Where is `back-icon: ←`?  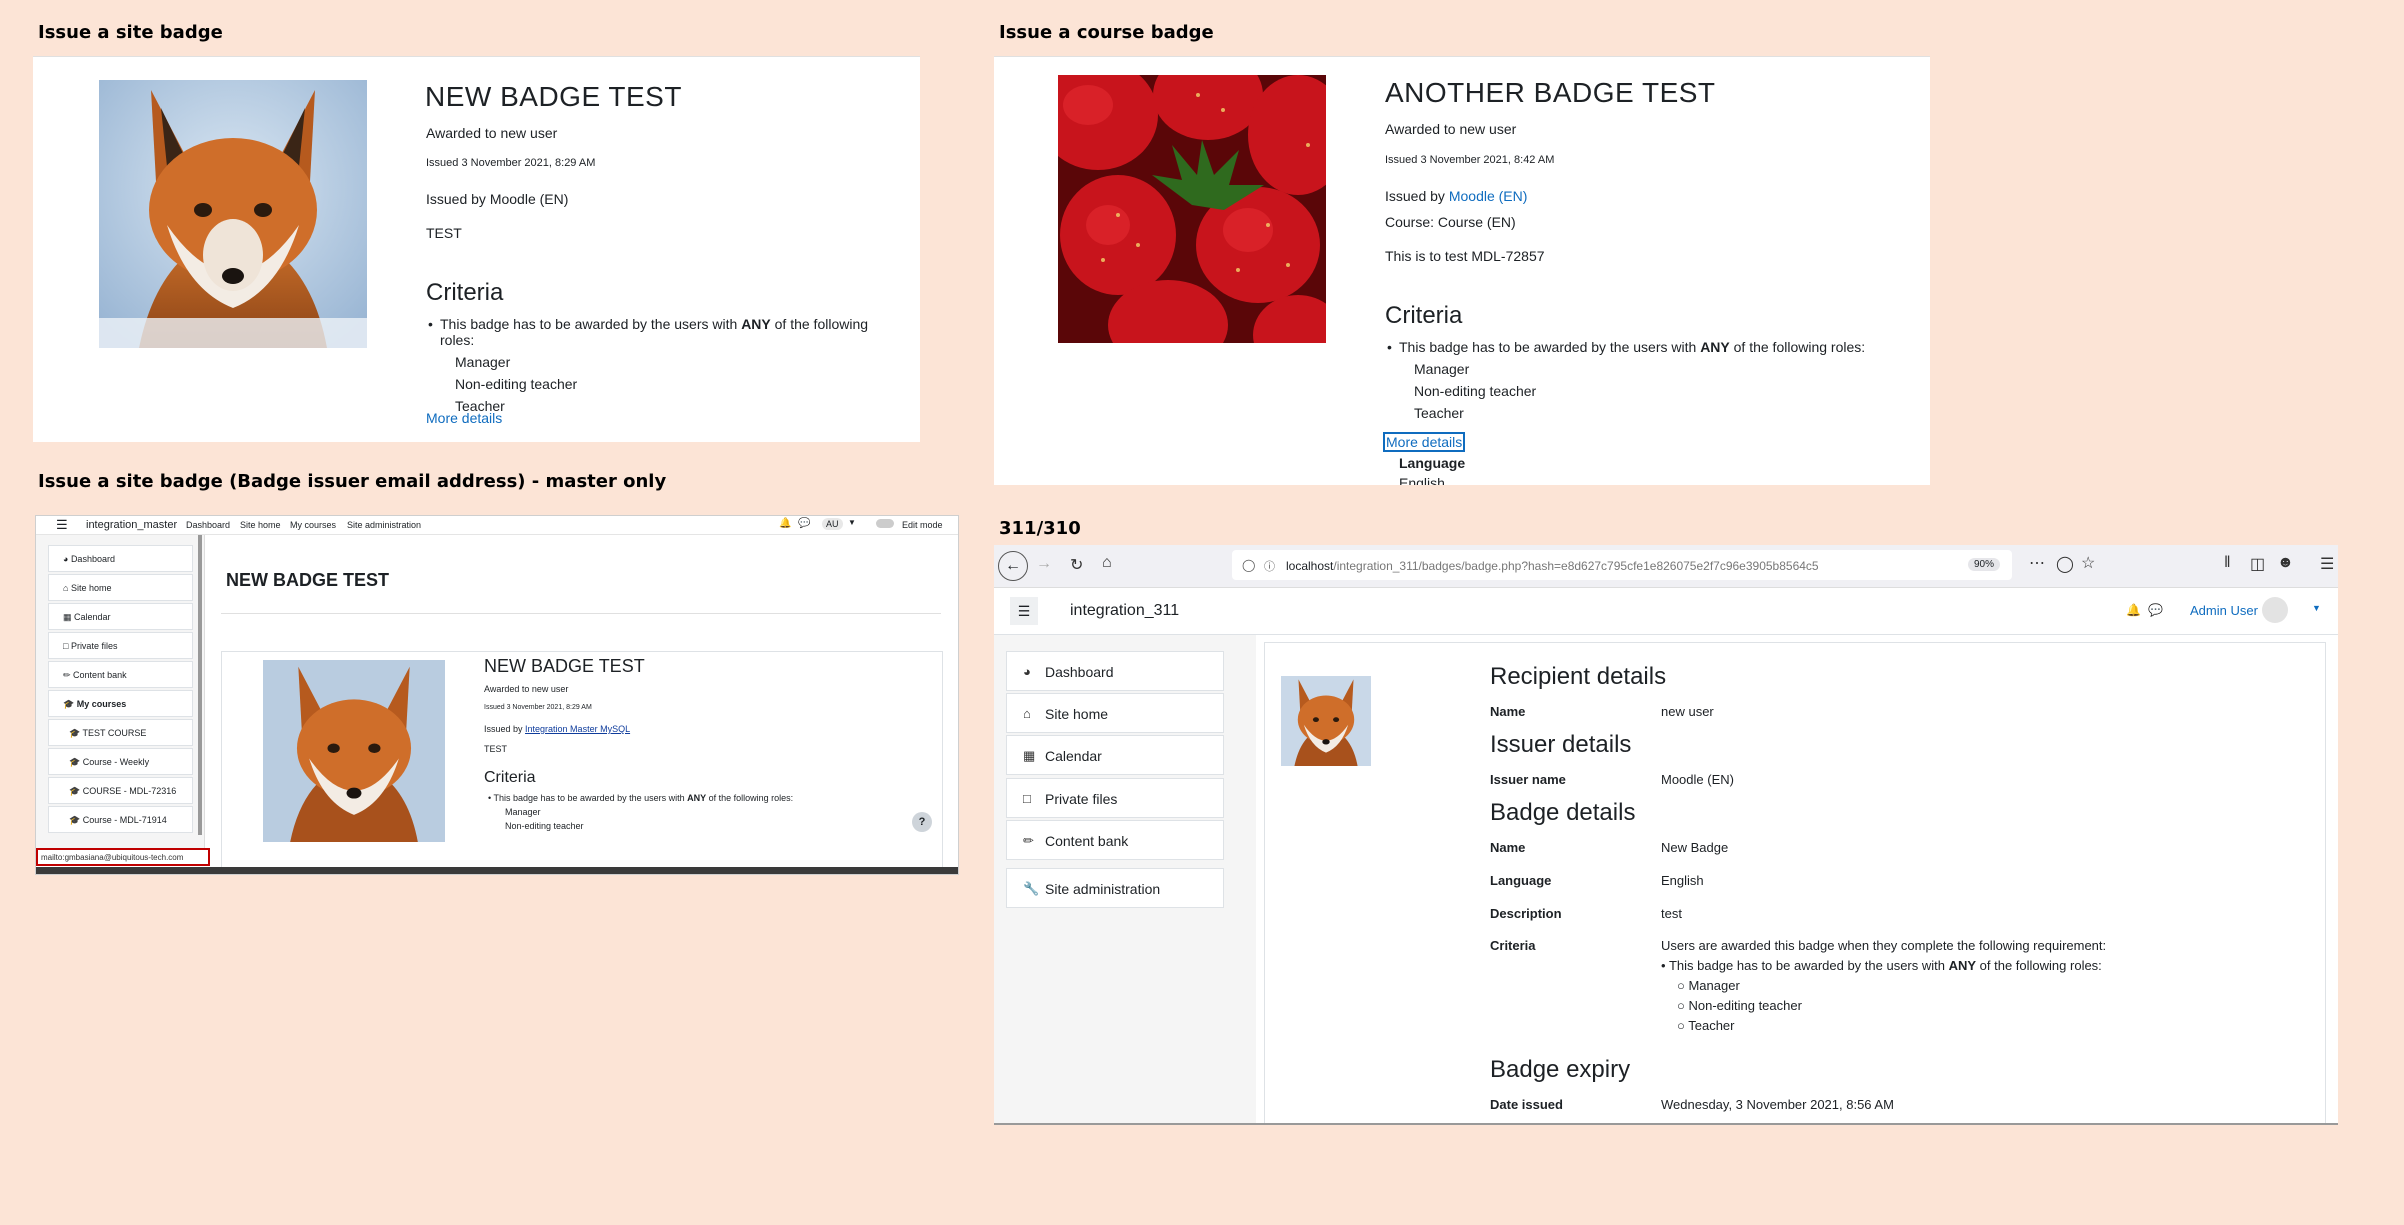
back-icon: ← is located at coordinates (1013, 566).